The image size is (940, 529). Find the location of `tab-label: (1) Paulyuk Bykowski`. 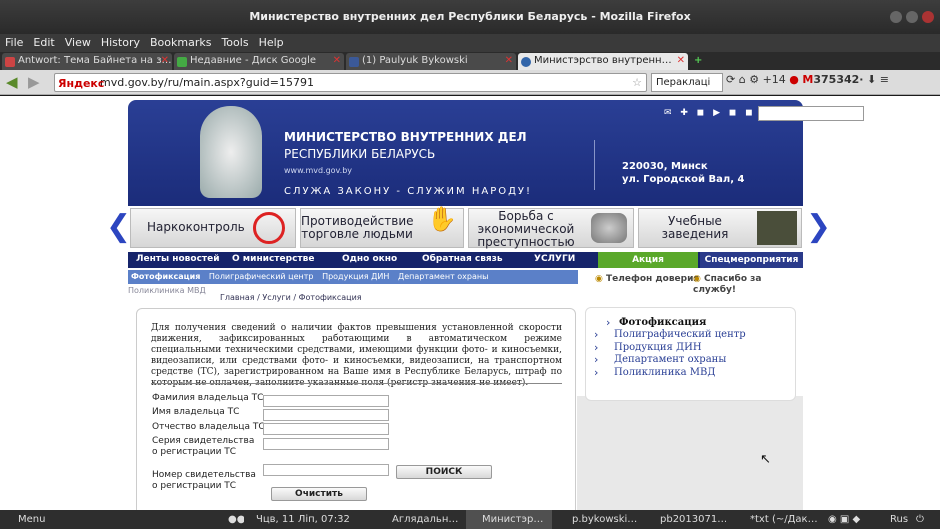

tab-label: (1) Paulyuk Bykowski is located at coordinates (415, 60).